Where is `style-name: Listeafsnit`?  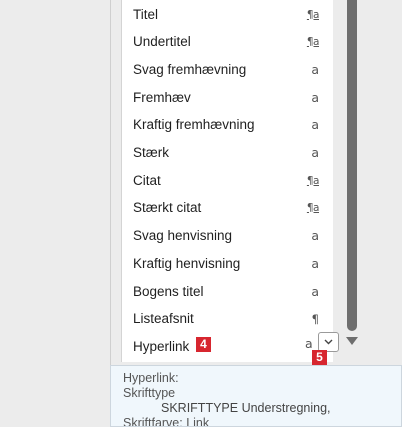 style-name: Listeafsnit is located at coordinates (163, 318).